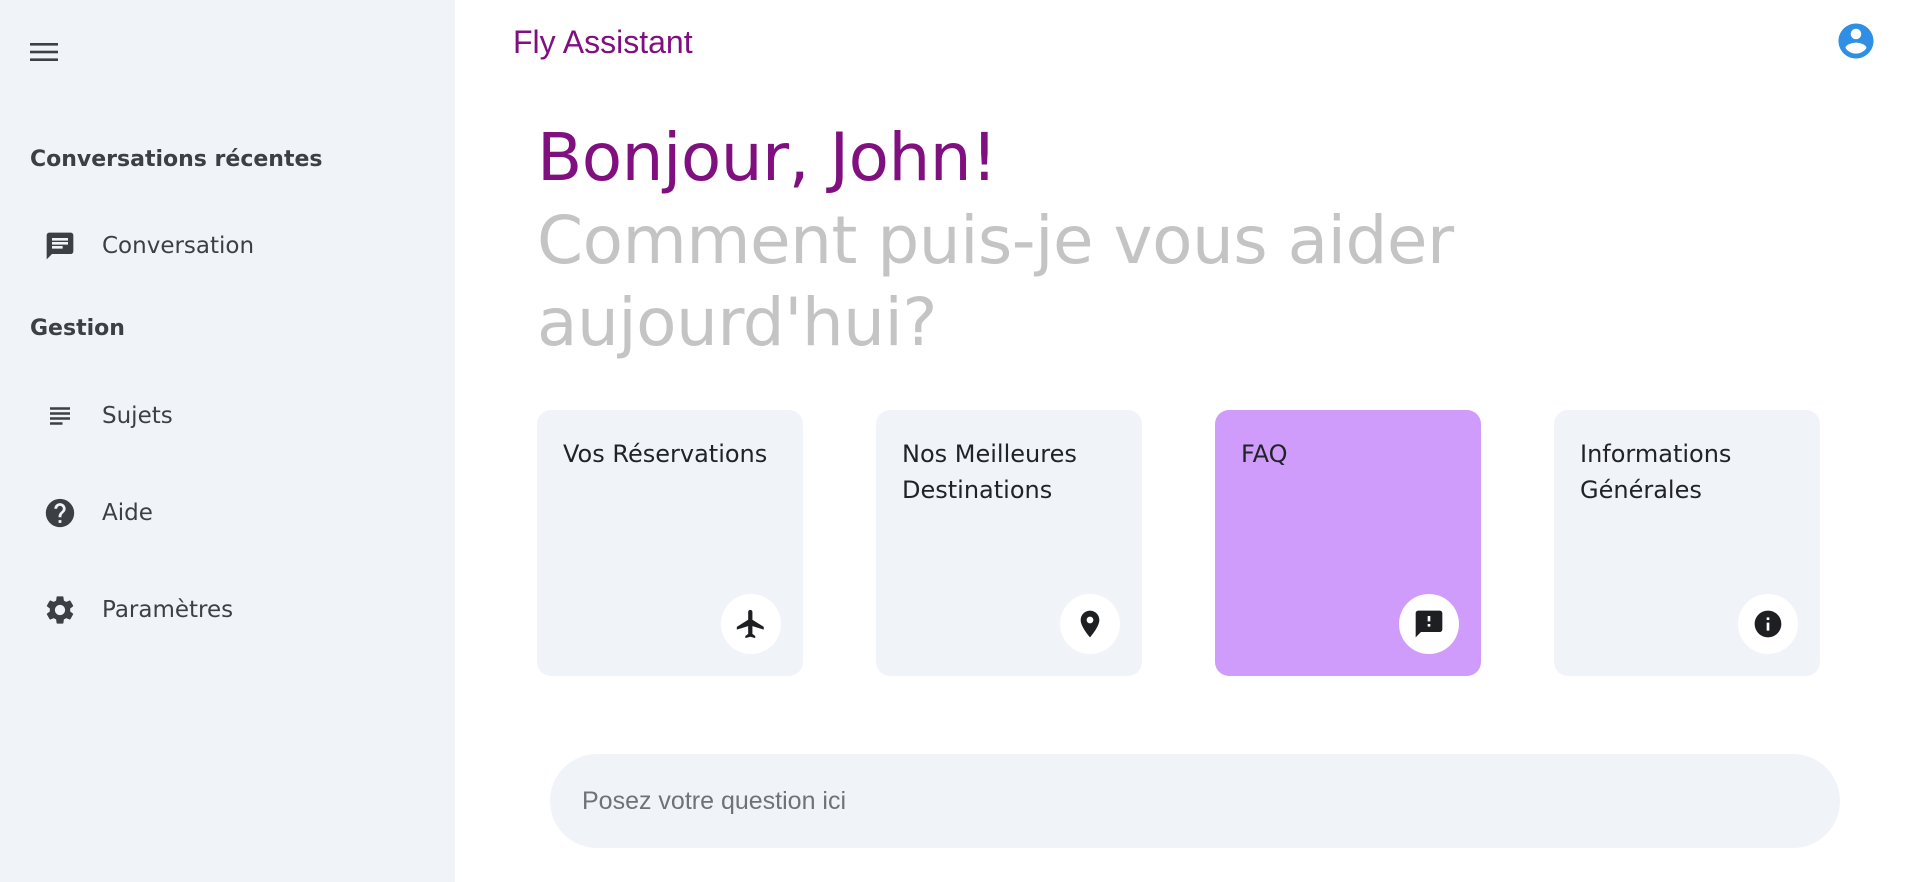 The height and width of the screenshot is (882, 1920). What do you see at coordinates (995, 281) in the screenshot?
I see `greeting-subtitle: Comment puis-je vous aider aujourd'hui?` at bounding box center [995, 281].